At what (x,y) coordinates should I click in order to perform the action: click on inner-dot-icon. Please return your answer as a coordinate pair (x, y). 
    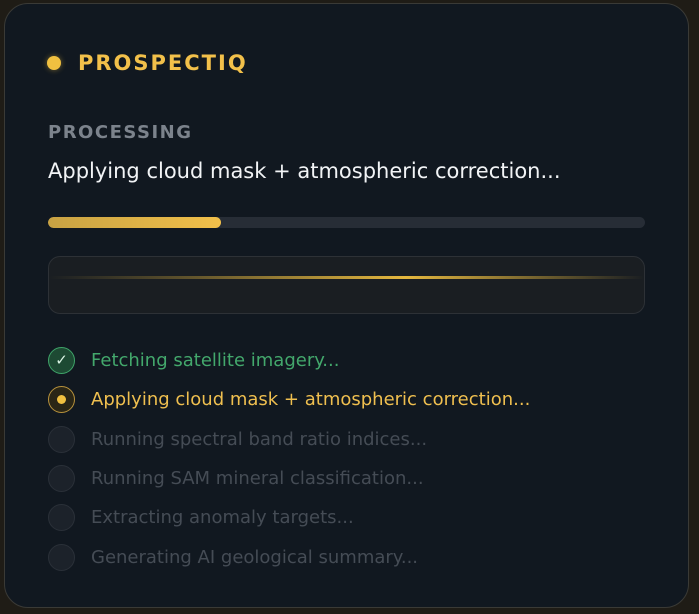
    Looking at the image, I should click on (61, 400).